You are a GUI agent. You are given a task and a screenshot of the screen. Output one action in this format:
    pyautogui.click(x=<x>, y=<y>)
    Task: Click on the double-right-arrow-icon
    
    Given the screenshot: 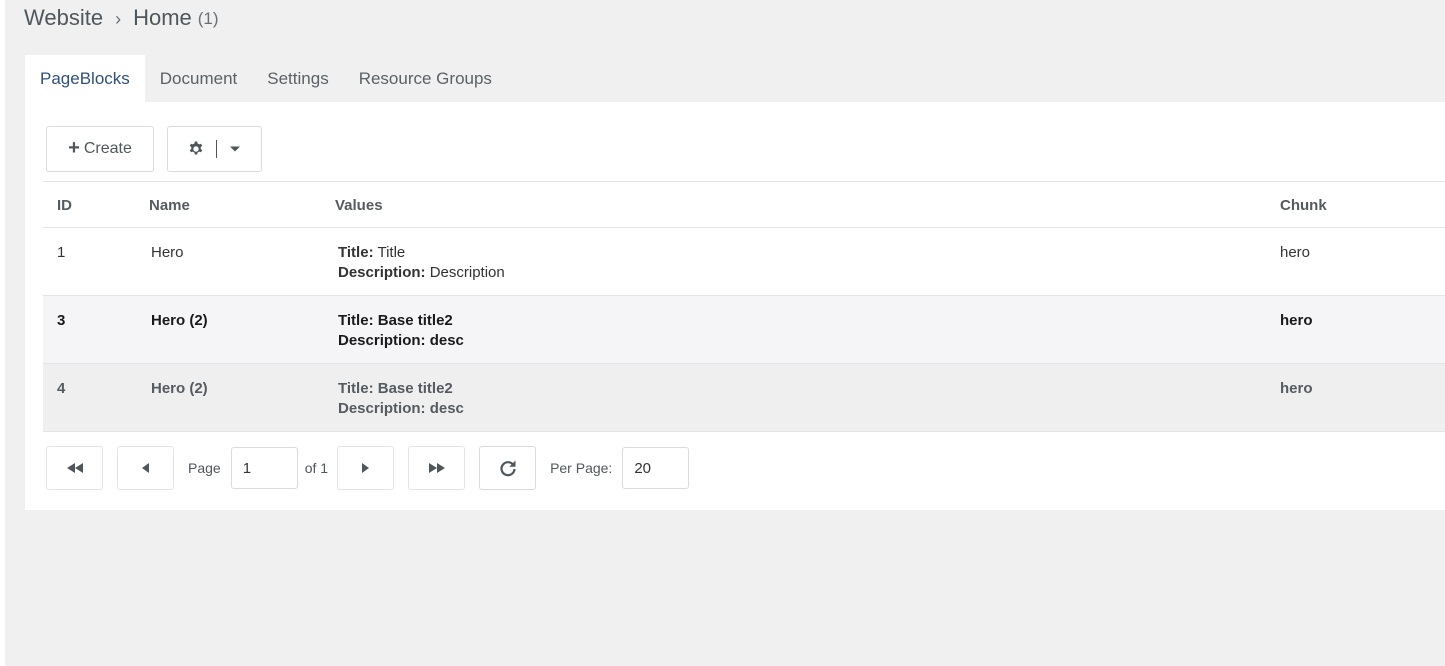 What is the action you would take?
    pyautogui.click(x=436, y=468)
    